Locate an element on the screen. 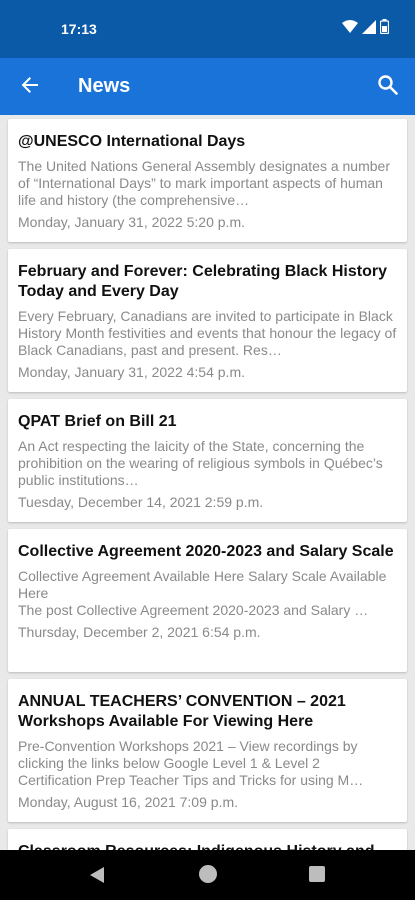 The width and height of the screenshot is (415, 900). news-title: QPAT Brief on Bill 21 is located at coordinates (97, 421).